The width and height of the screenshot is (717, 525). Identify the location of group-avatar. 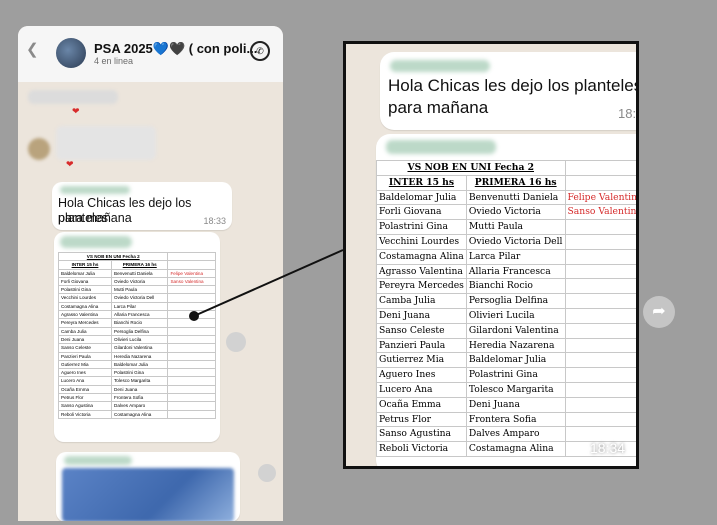
(71, 53).